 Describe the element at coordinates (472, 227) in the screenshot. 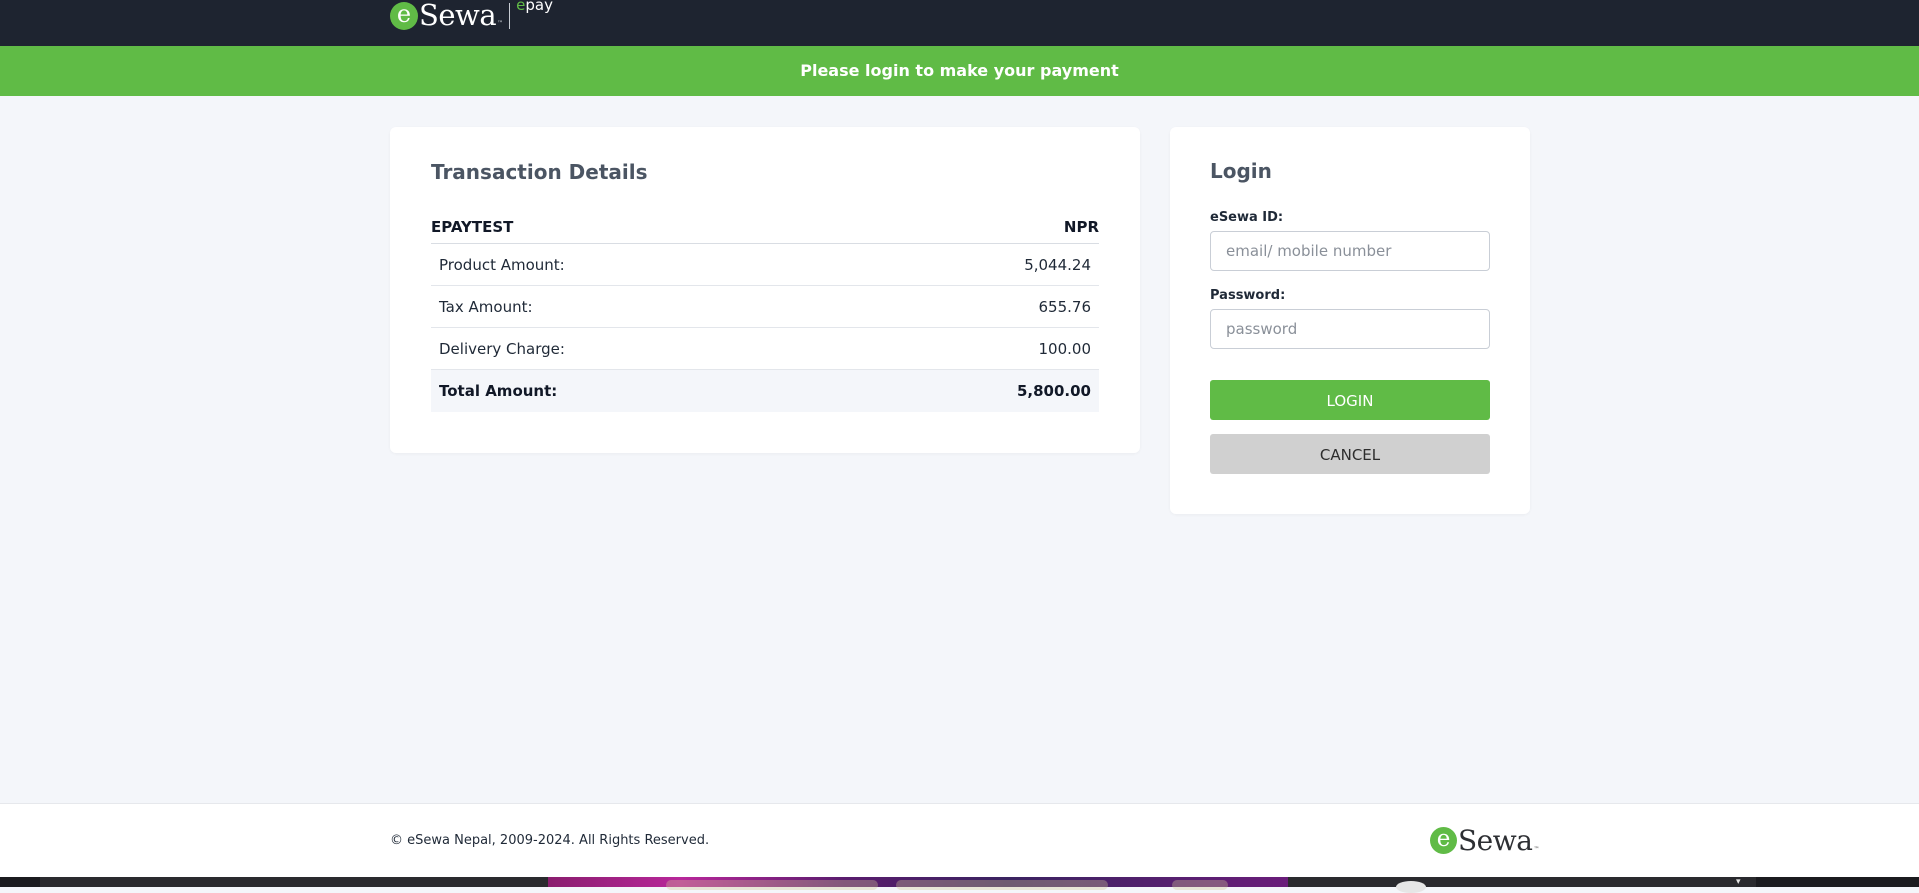

I see `merchant-name: EPAYTEST` at that location.